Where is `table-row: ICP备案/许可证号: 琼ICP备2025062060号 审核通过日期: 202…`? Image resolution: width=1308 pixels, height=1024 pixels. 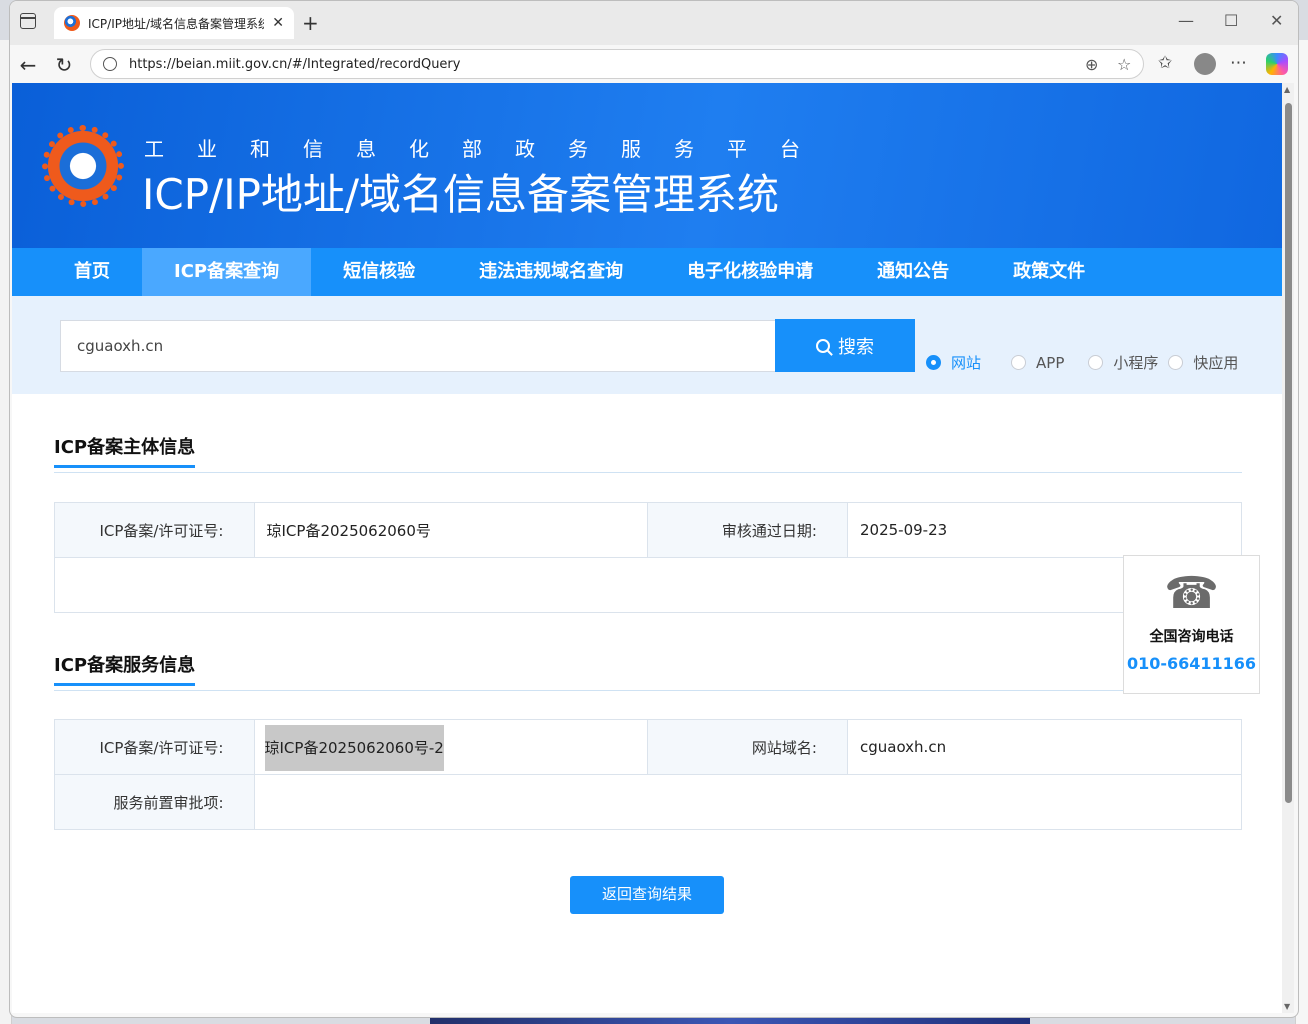
table-row: ICP备案/许可证号: 琼ICP备2025062060号 审核通过日期: 202… is located at coordinates (648, 530).